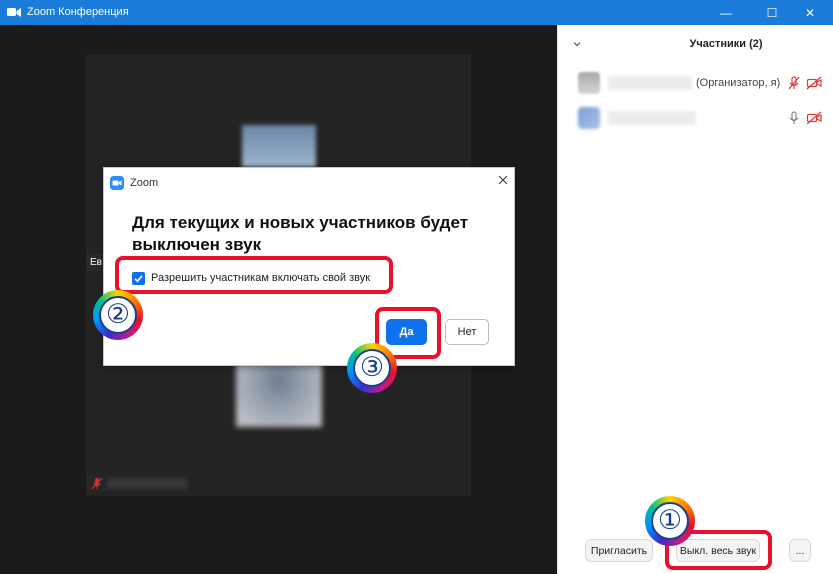  I want to click on step-1-badge: ①, so click(670, 521).